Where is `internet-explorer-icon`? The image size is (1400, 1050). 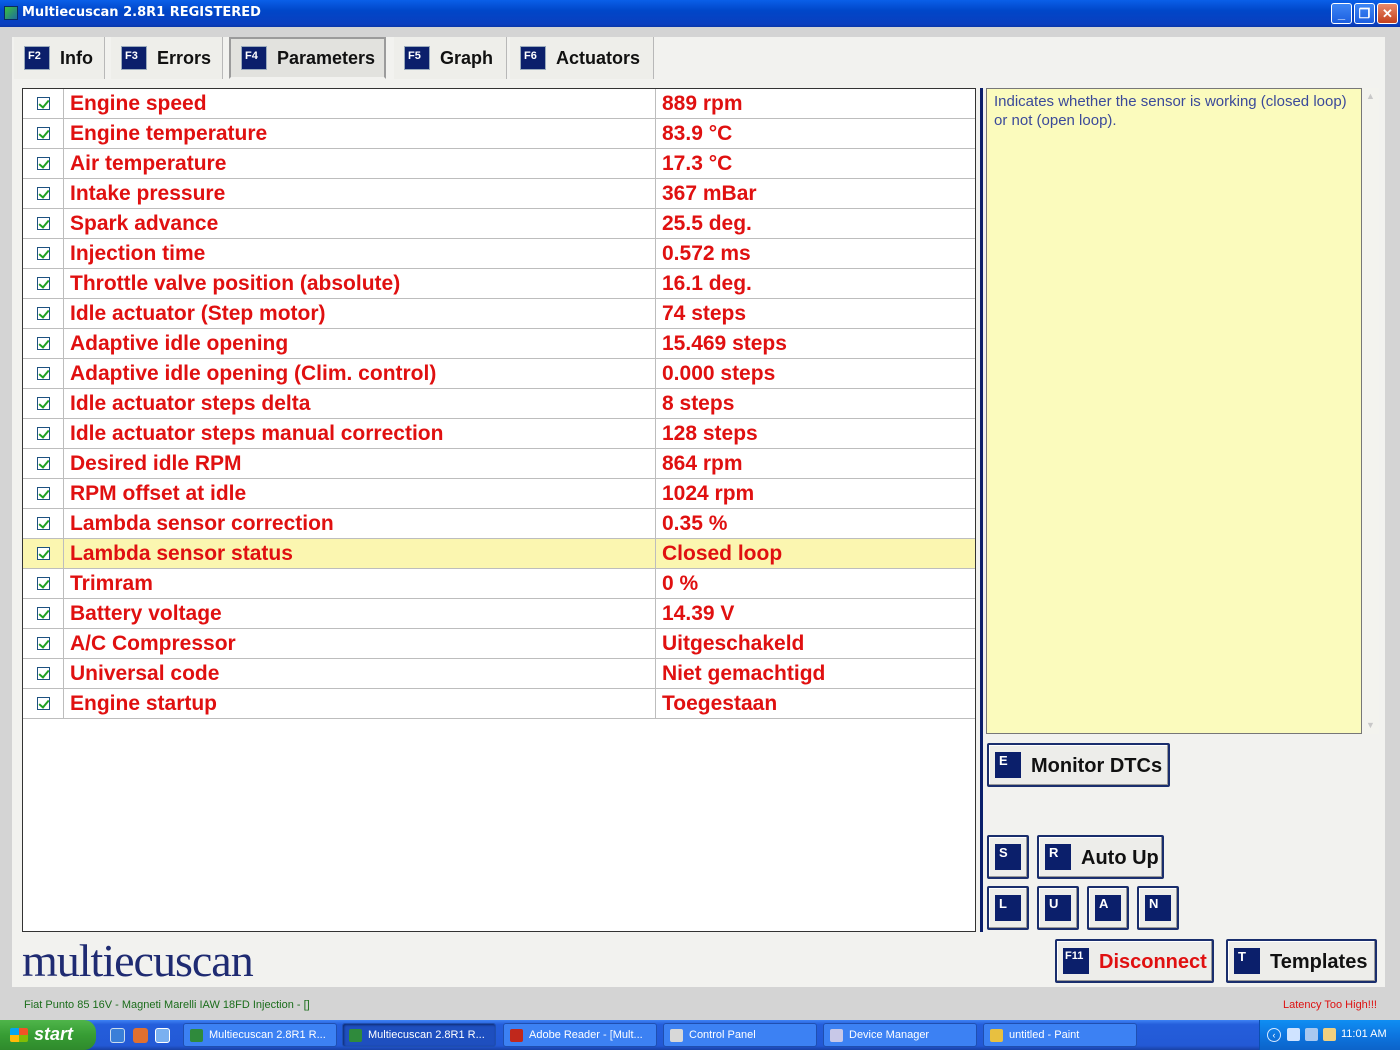 internet-explorer-icon is located at coordinates (117, 1035).